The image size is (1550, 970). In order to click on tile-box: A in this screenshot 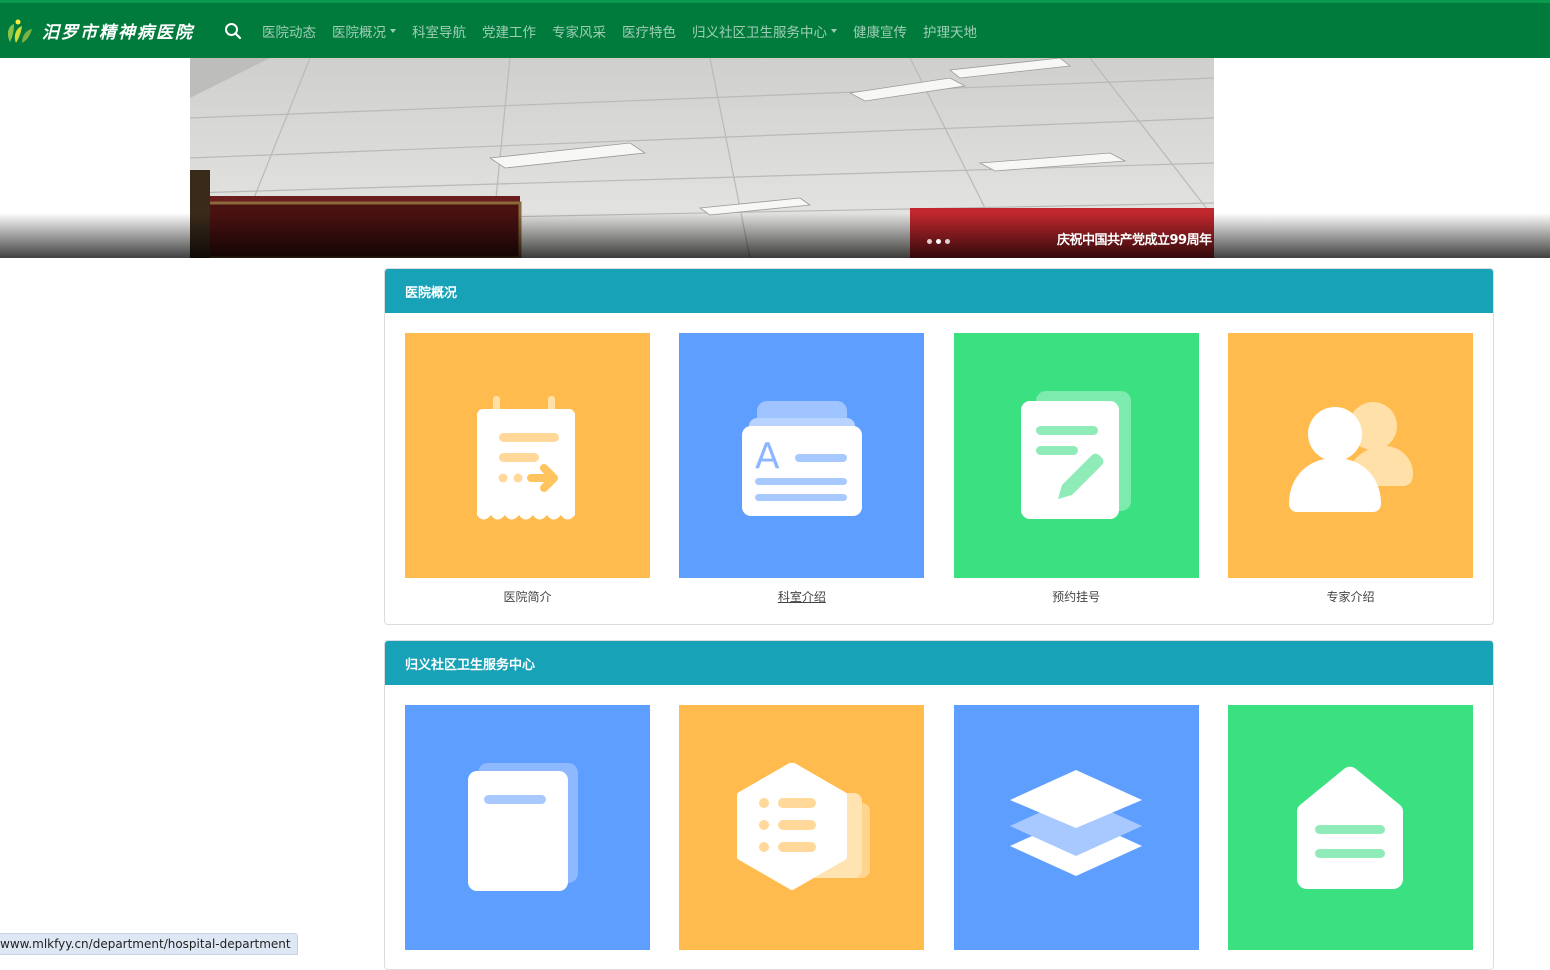, I will do `click(802, 455)`.